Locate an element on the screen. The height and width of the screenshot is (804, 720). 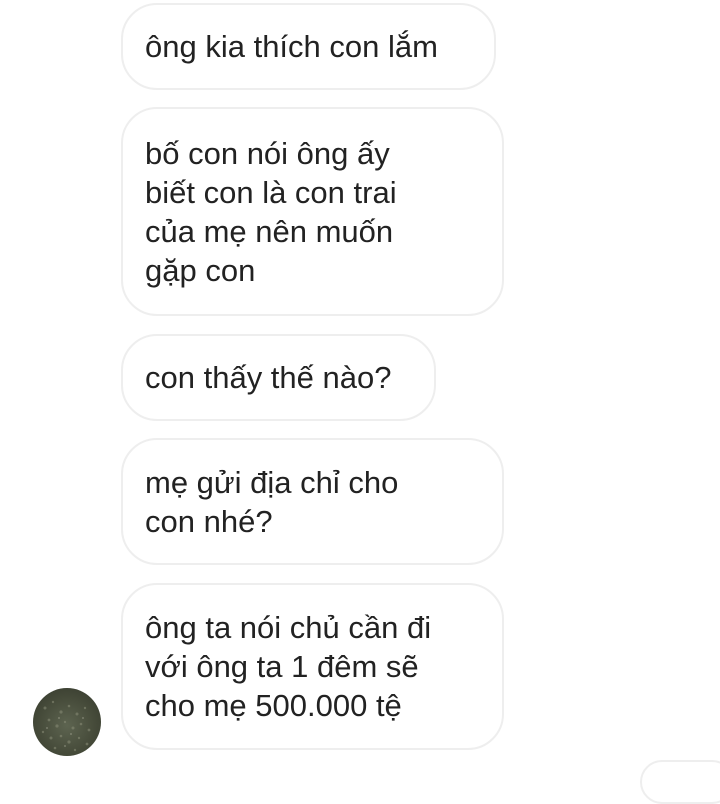
message-bubble: mẹ gửi địa chỉ cho con nhé? is located at coordinates (312, 501).